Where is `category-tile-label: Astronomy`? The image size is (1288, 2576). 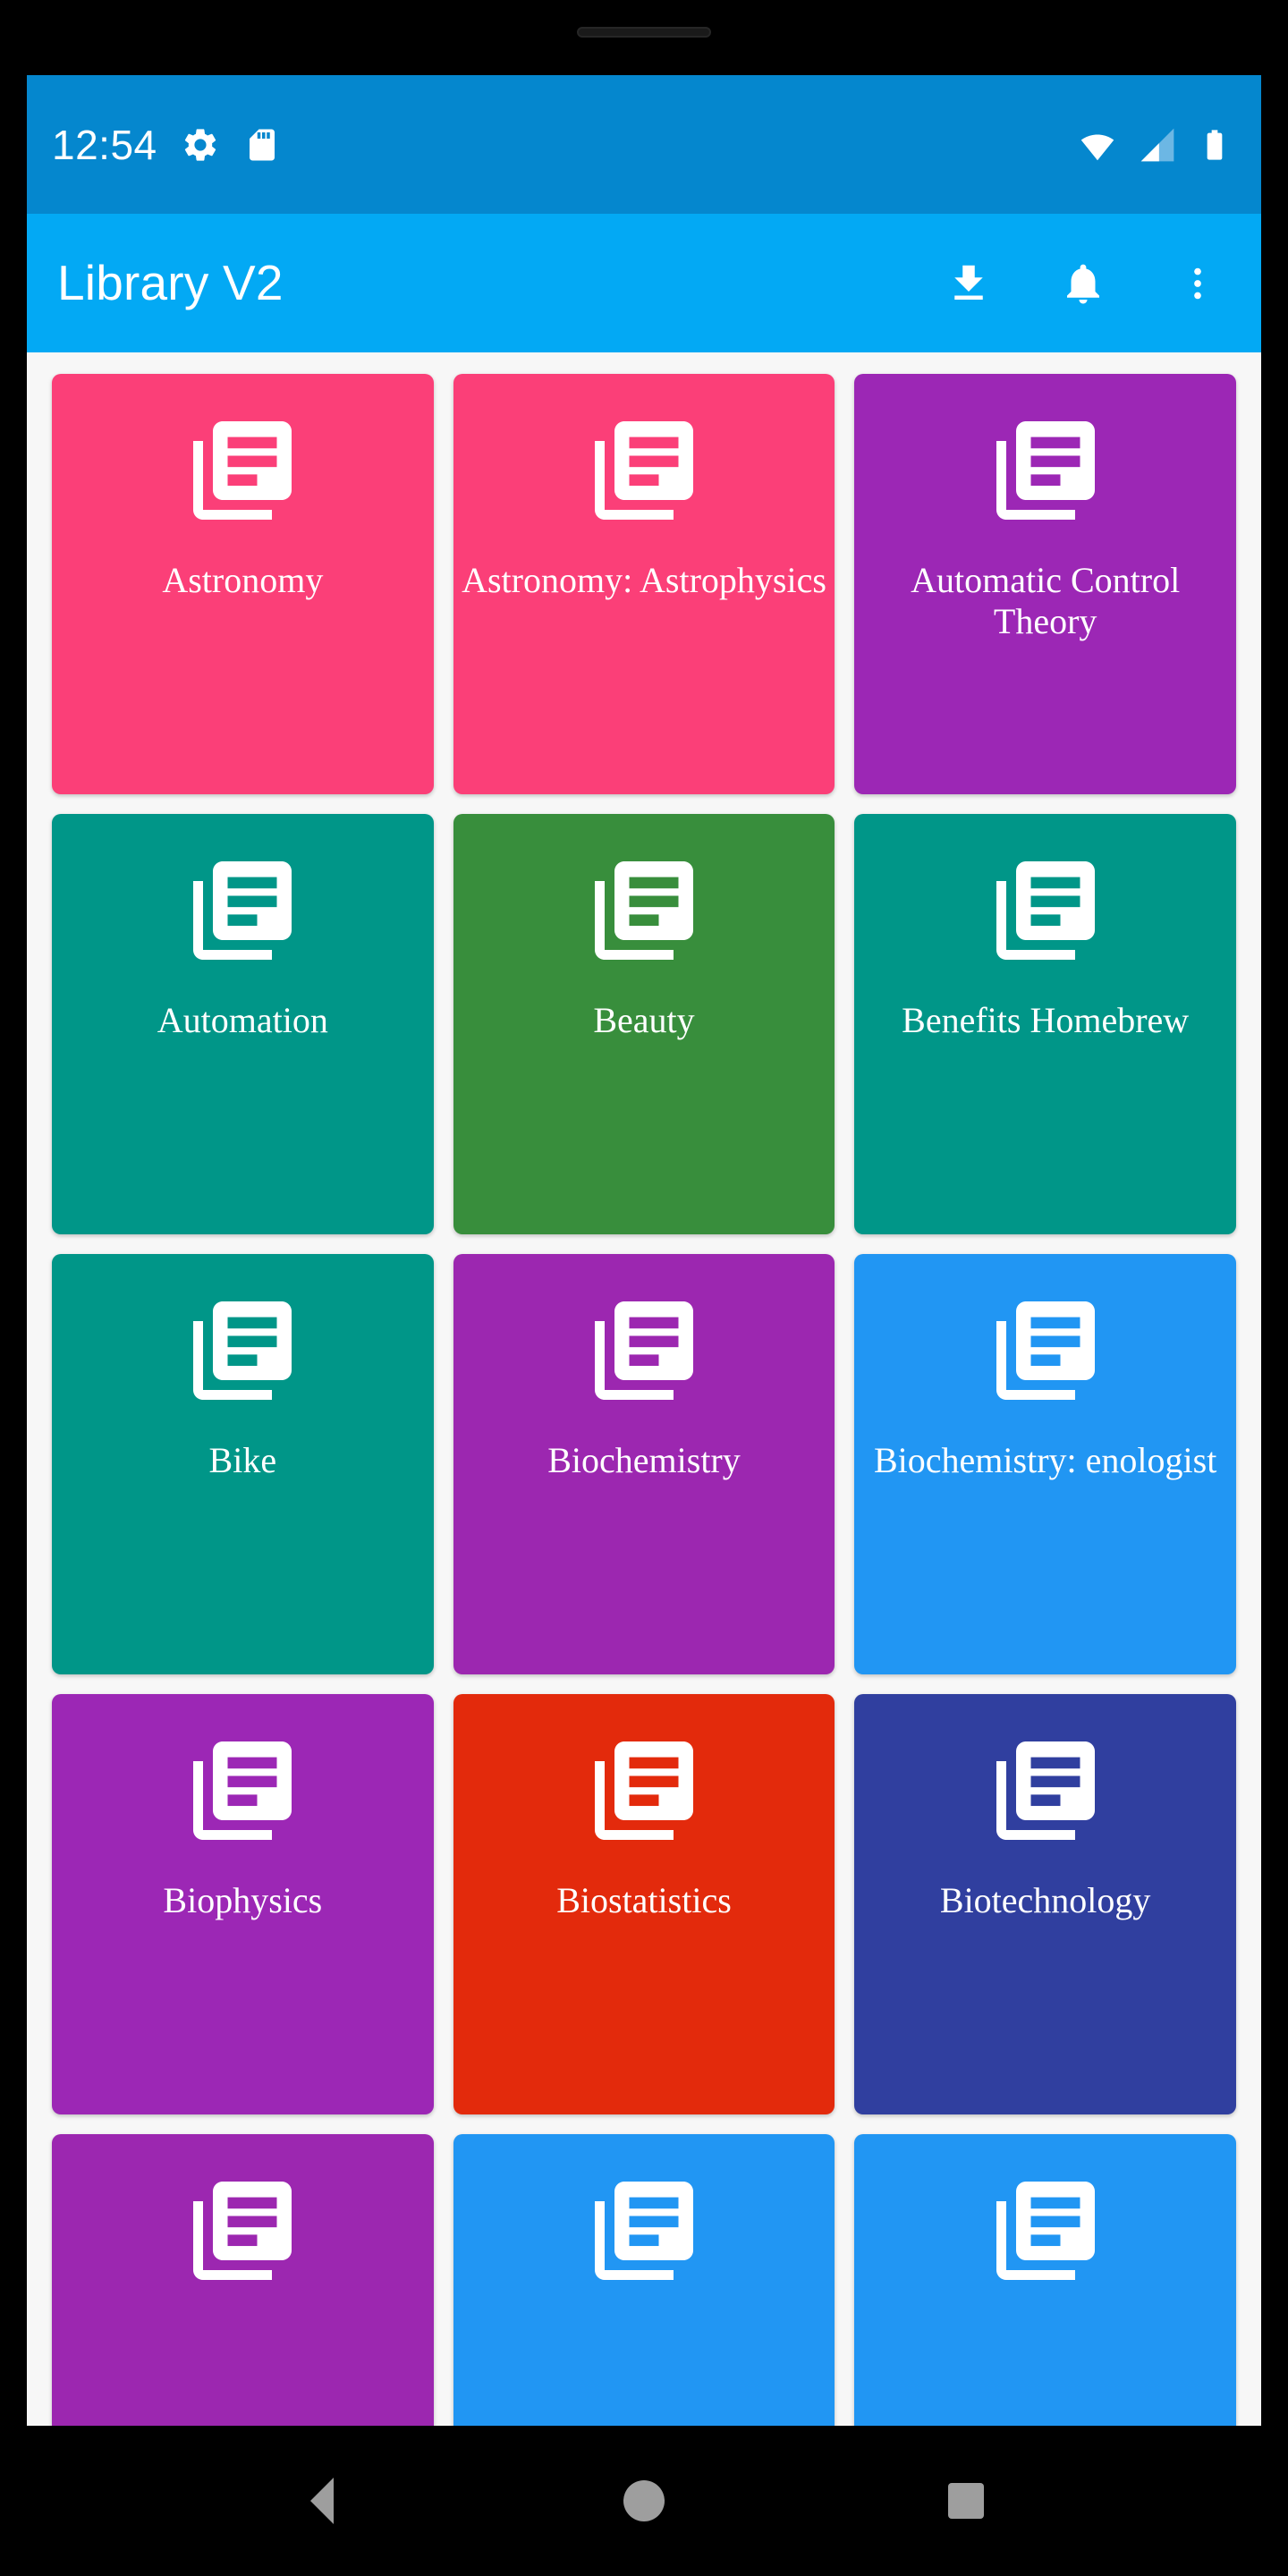
category-tile-label: Astronomy is located at coordinates (243, 580).